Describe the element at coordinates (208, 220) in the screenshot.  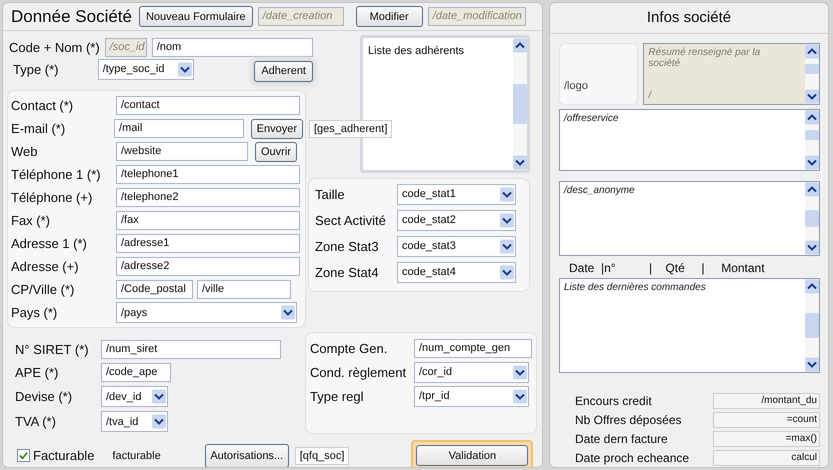
I see `input-field: /fax` at that location.